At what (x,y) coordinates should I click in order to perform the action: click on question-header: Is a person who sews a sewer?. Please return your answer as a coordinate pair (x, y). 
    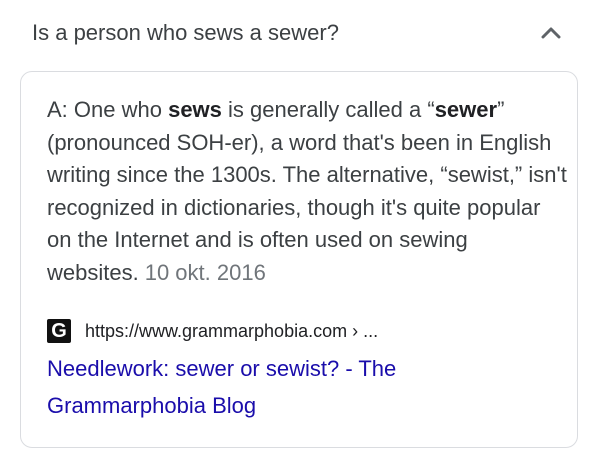
    Looking at the image, I should click on (300, 33).